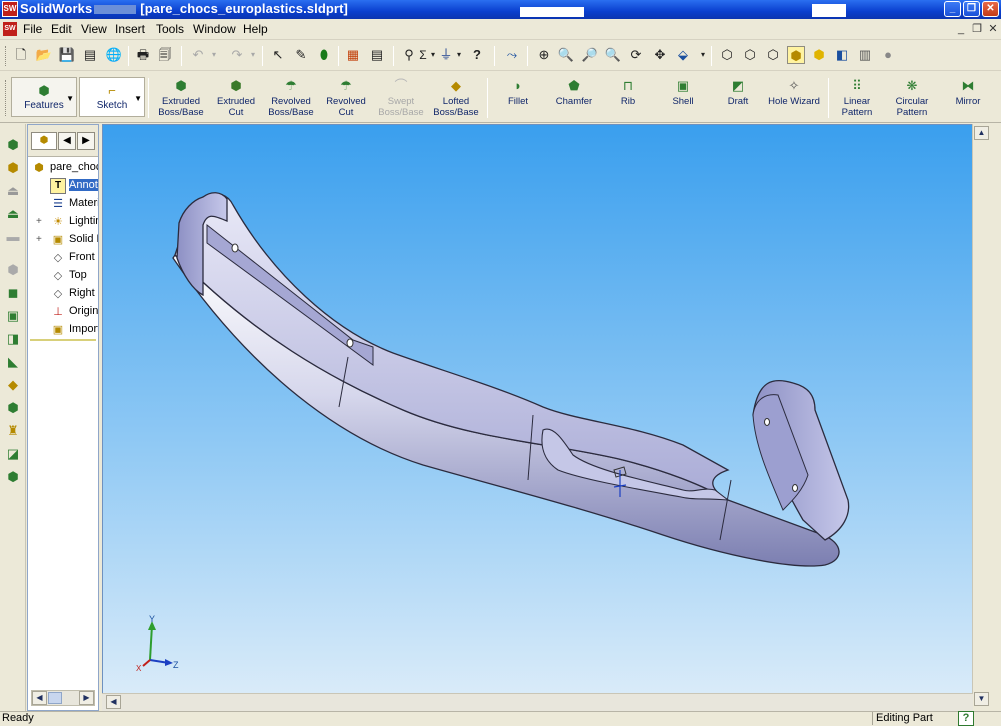  What do you see at coordinates (63, 312) in the screenshot?
I see `tree-item-origin: ⊥ Origin` at bounding box center [63, 312].